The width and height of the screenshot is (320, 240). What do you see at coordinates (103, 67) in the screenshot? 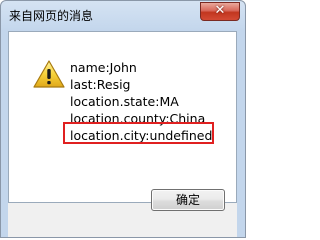
I see `message-line-name: name:John` at bounding box center [103, 67].